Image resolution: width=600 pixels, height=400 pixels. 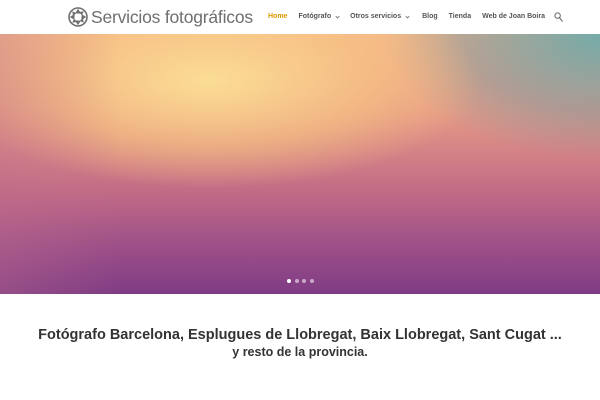 I want to click on camera-aperture-icon, so click(x=78, y=17).